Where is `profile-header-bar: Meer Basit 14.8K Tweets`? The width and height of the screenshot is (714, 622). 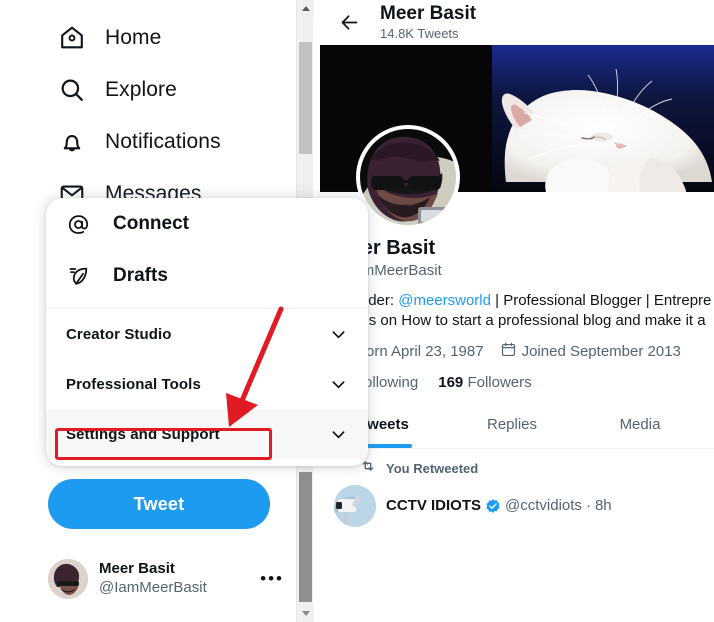 profile-header-bar: Meer Basit 14.8K Tweets is located at coordinates (517, 22).